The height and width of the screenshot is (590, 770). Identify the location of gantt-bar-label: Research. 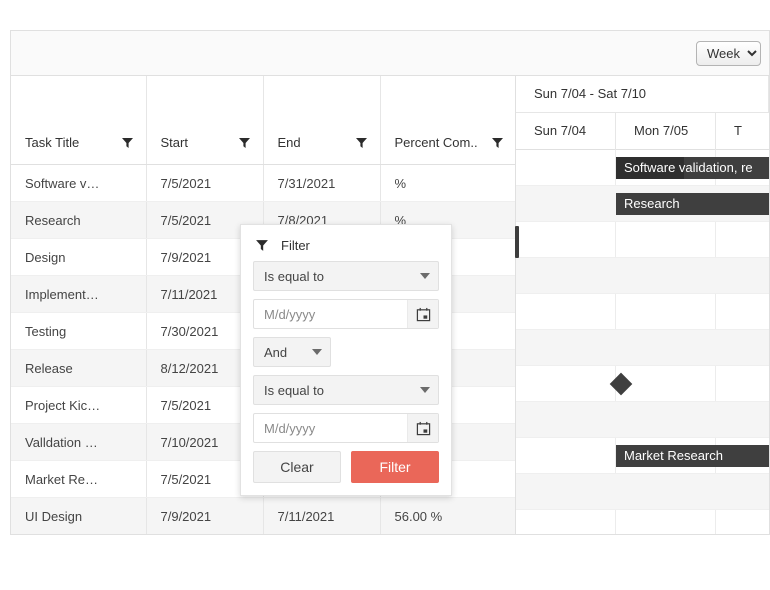
(652, 203).